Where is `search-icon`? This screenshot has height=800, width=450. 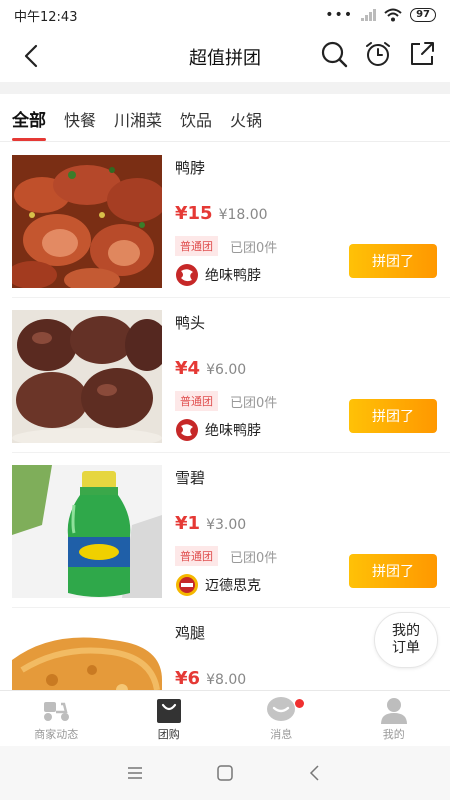
search-icon is located at coordinates (334, 54).